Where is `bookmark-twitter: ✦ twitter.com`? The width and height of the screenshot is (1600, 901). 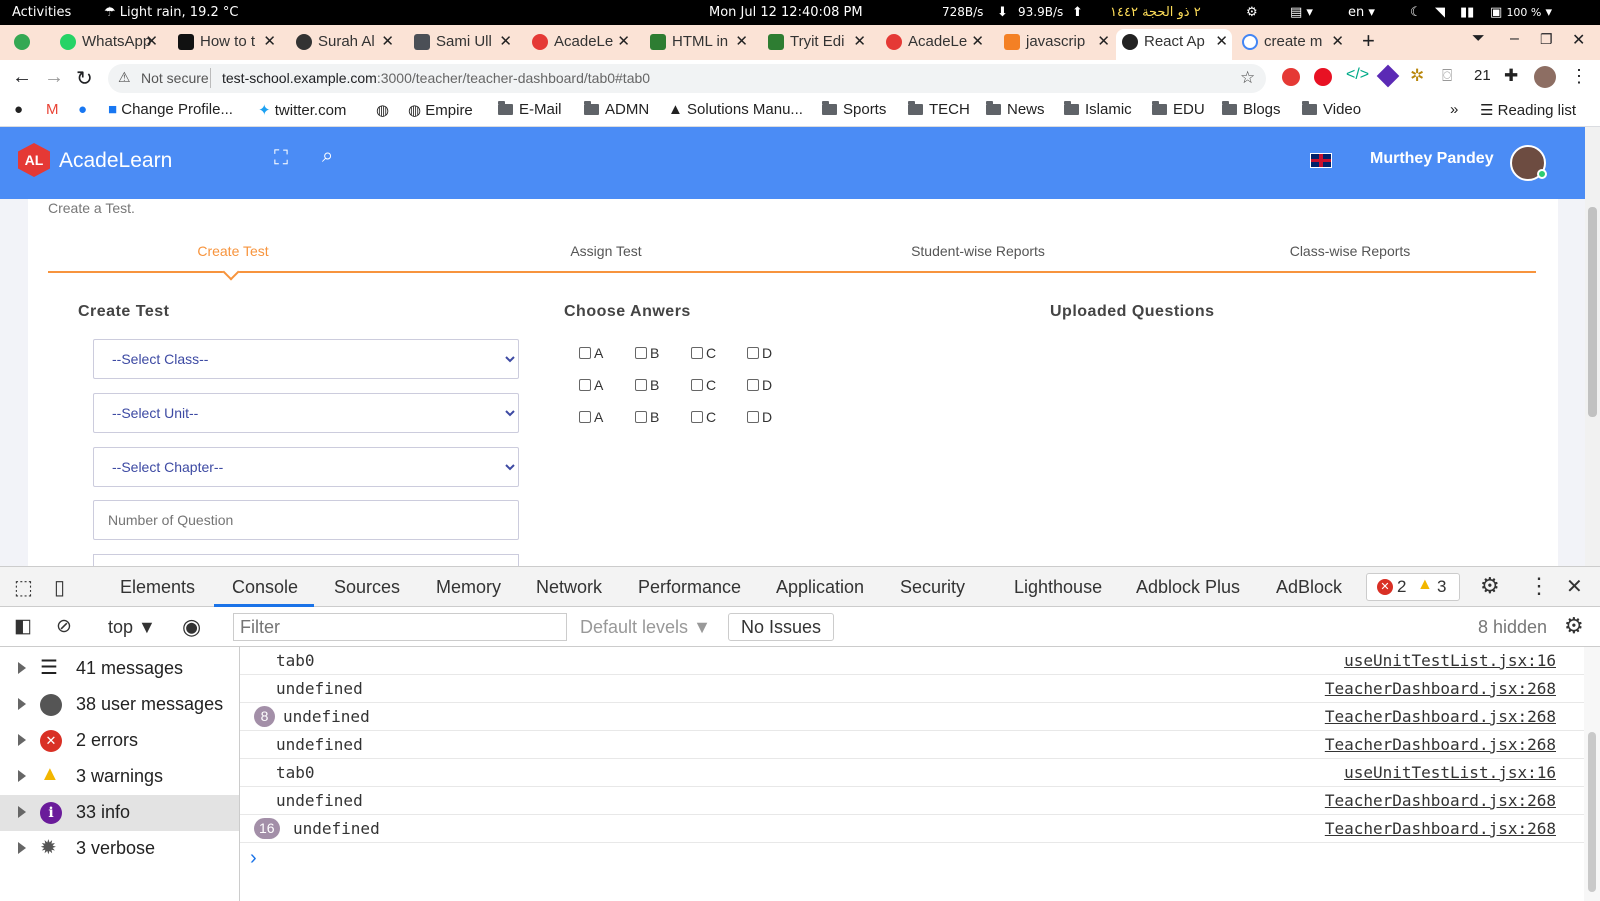 bookmark-twitter: ✦ twitter.com is located at coordinates (302, 110).